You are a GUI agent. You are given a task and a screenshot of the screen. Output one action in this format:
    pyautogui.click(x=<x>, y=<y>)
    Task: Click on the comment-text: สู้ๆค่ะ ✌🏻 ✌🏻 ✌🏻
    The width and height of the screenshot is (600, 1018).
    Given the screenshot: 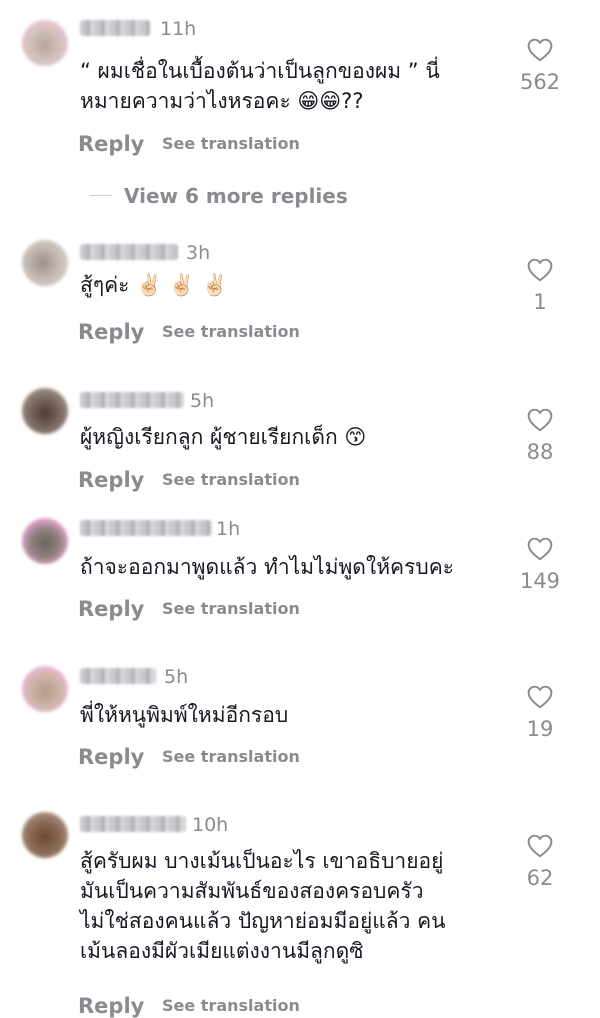 What is the action you would take?
    pyautogui.click(x=154, y=285)
    